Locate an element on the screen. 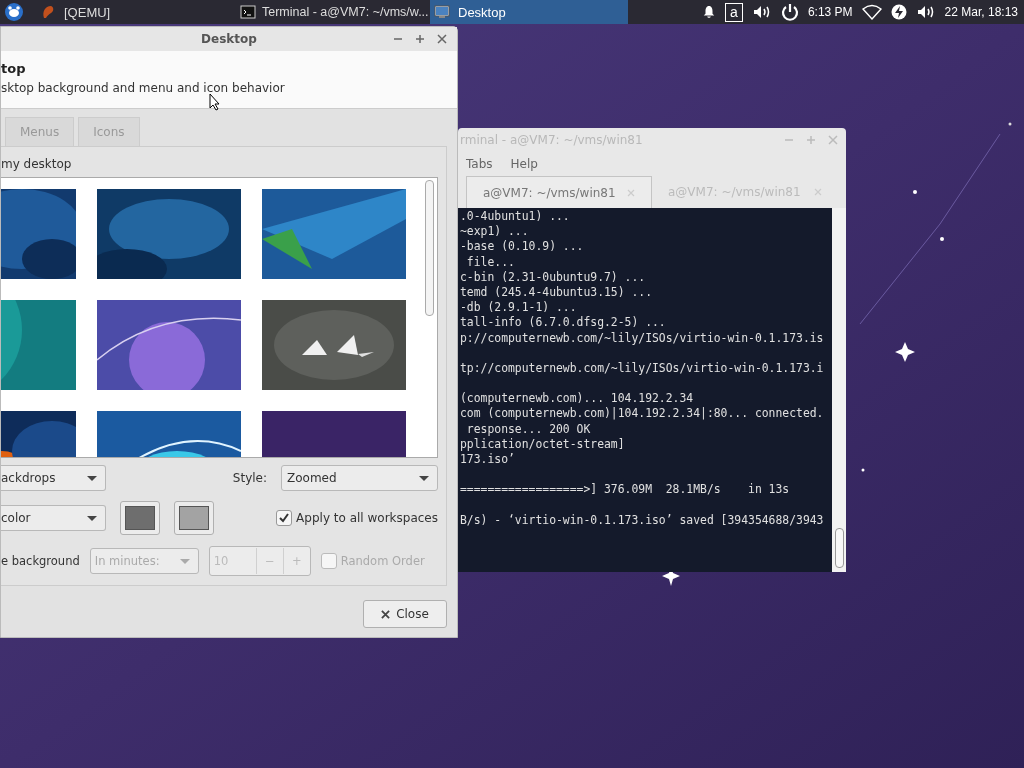  menu-item: Help is located at coordinates (524, 163).